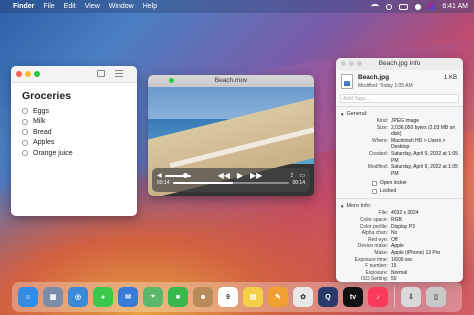 The height and width of the screenshot is (315, 474). I want to click on more-info-value: Normal, so click(399, 272).